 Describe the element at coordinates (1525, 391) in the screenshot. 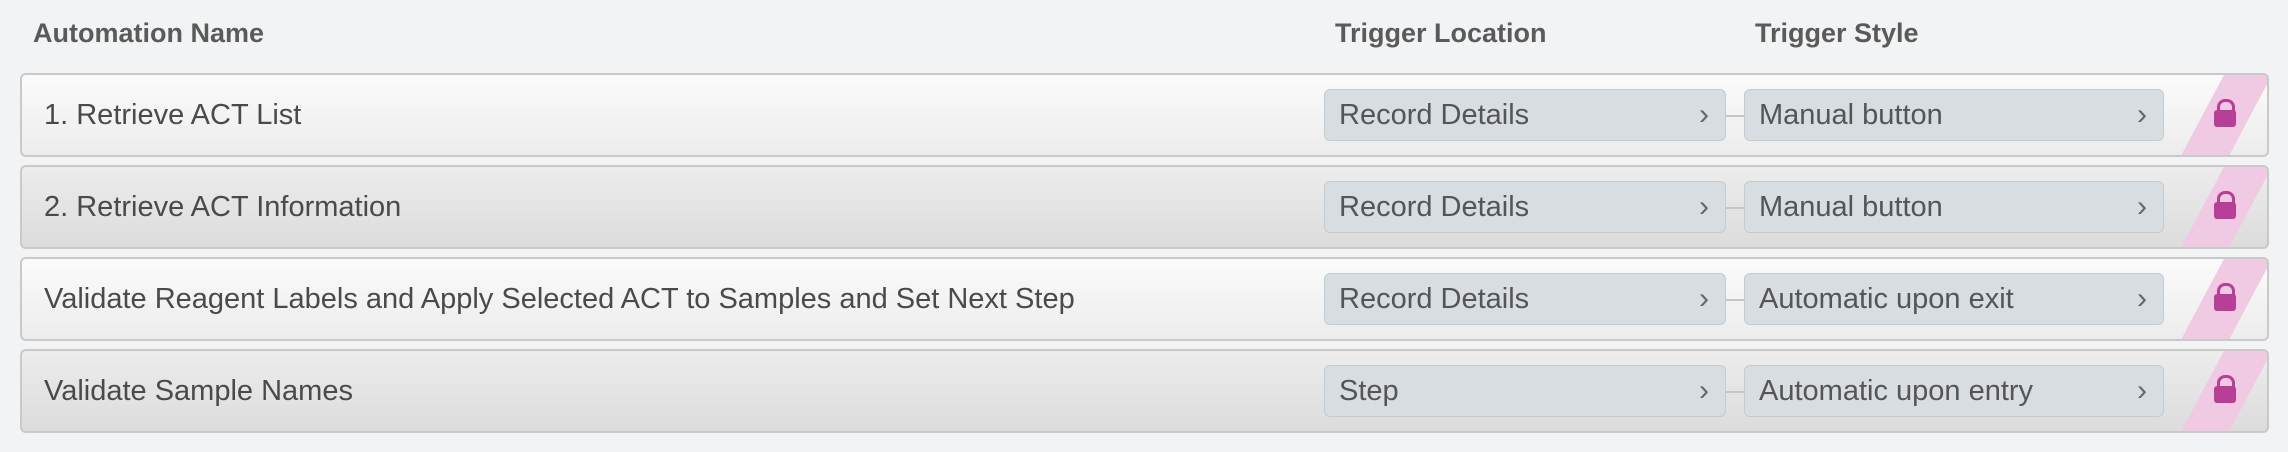

I see `trigger-location-select: Step ›` at that location.